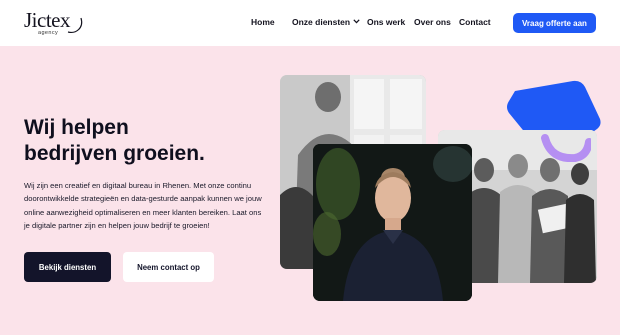  What do you see at coordinates (55, 23) in the screenshot?
I see `jictex-logo: Jictex agency` at bounding box center [55, 23].